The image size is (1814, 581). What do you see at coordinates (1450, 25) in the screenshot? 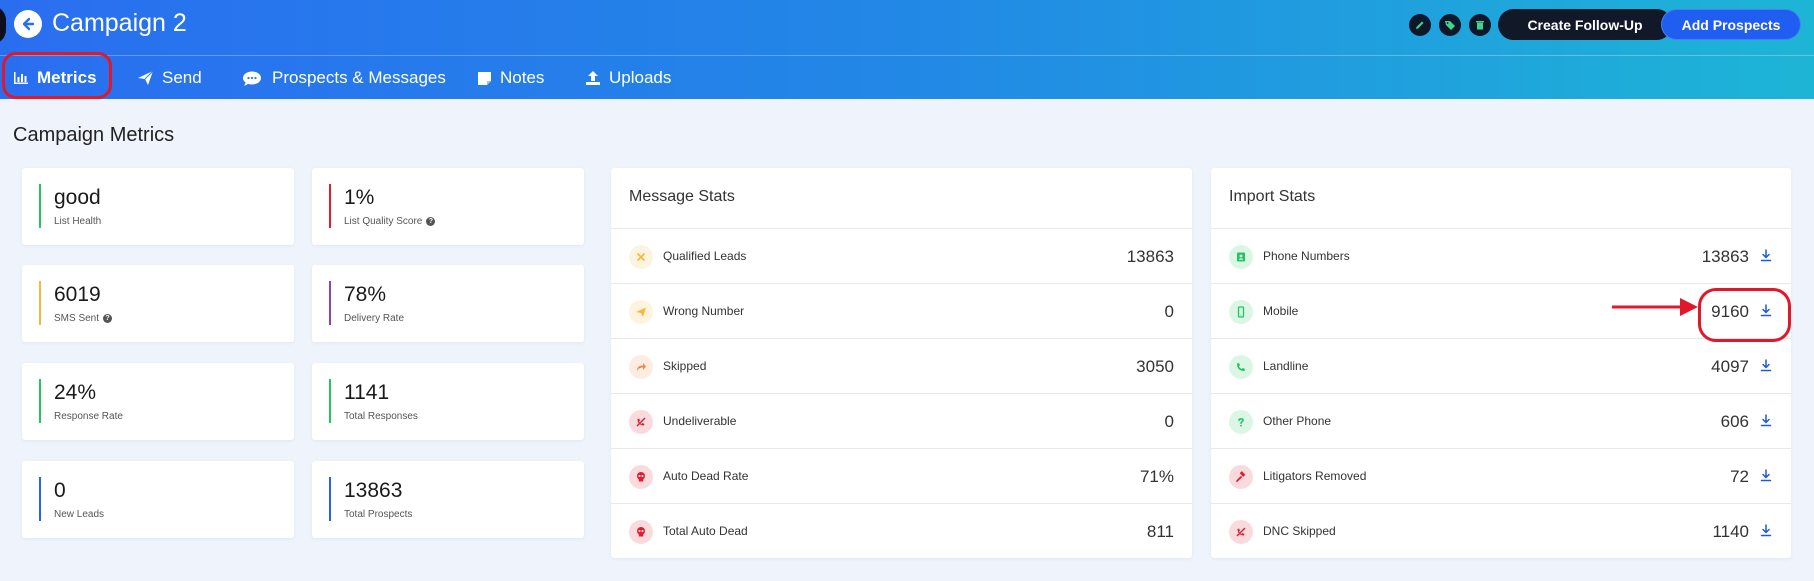
I see `tags-button` at bounding box center [1450, 25].